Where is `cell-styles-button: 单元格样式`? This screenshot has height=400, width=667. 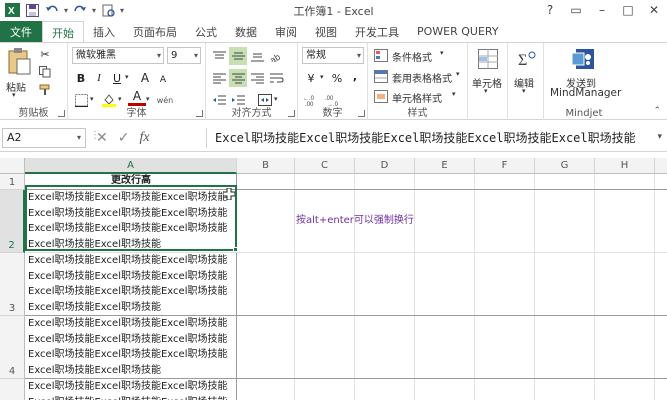
cell-styles-button: 单元格样式 is located at coordinates (417, 97).